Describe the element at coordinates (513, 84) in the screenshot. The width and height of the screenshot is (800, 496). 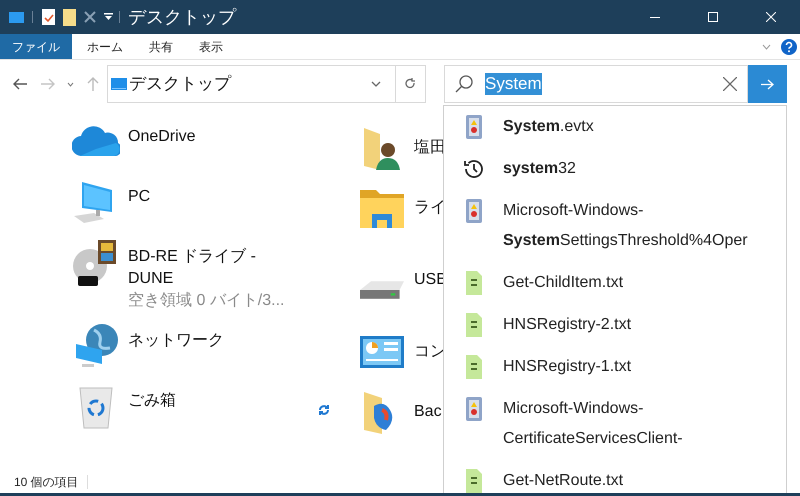
I see `search-text: System` at that location.